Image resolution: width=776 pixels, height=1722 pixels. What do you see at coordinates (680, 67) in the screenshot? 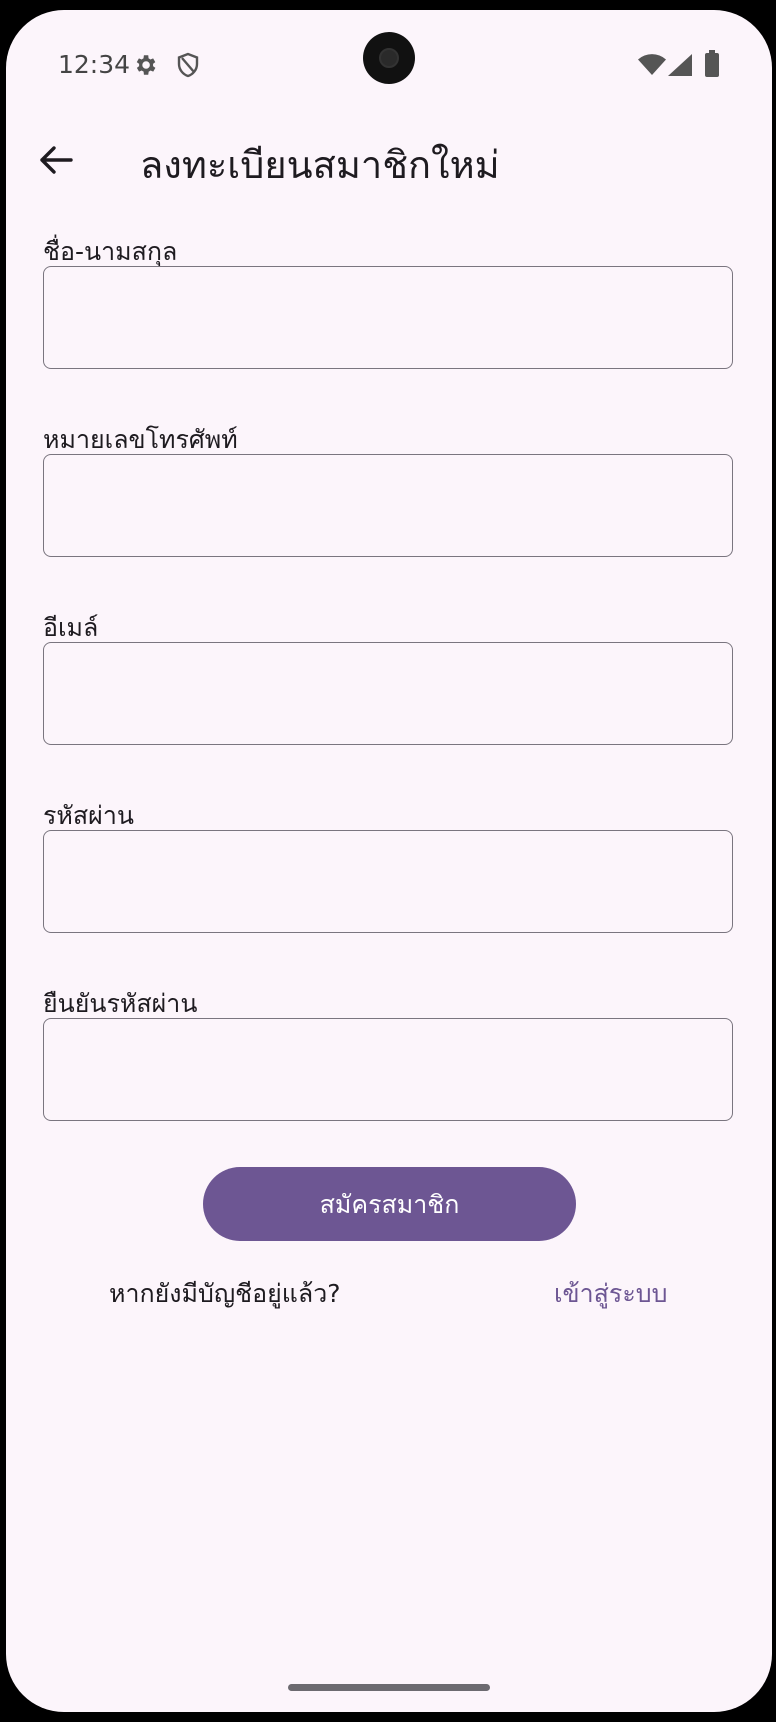
I see `signal-icon` at bounding box center [680, 67].